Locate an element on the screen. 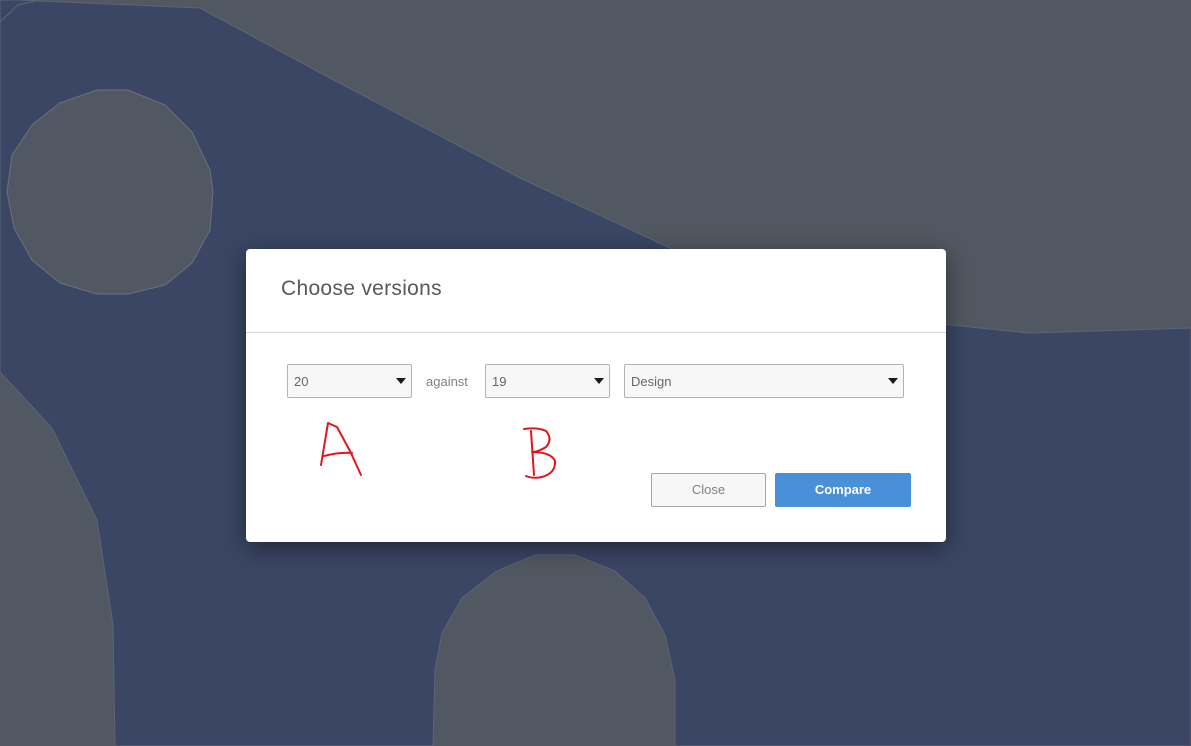 The width and height of the screenshot is (1191, 746). against-label: against is located at coordinates (447, 381).